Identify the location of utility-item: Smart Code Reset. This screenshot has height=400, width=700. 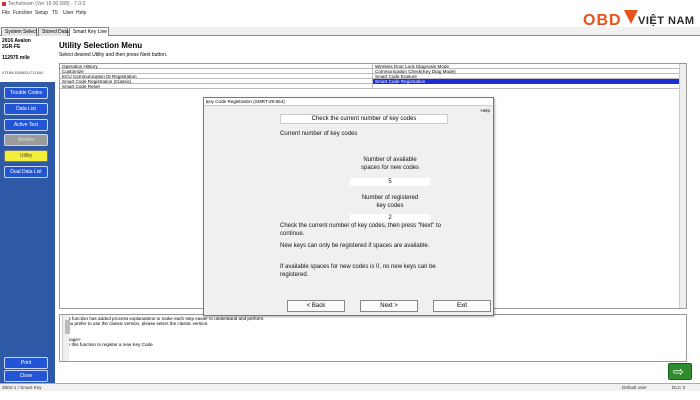
(216, 86).